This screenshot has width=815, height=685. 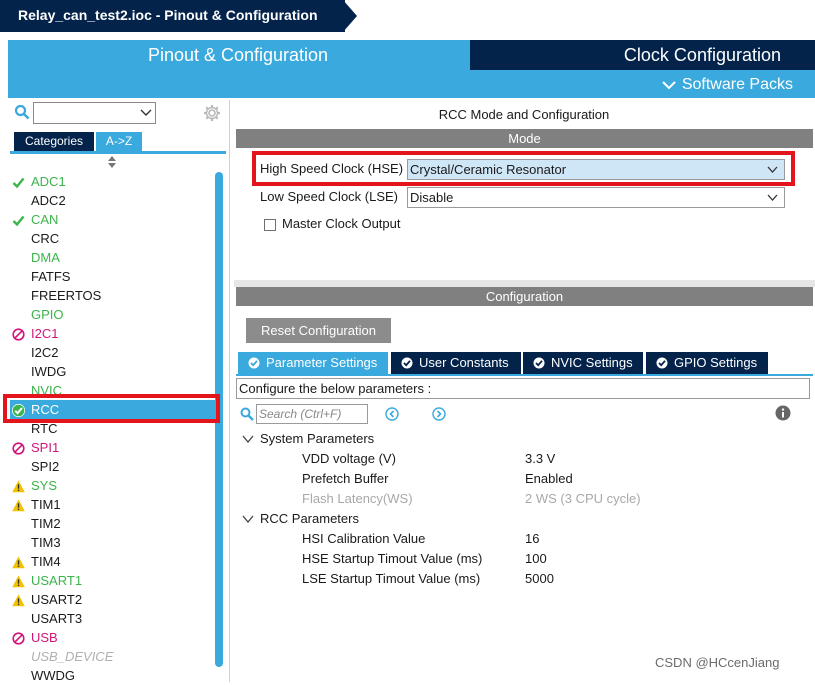 I want to click on tab-categories: Categories, so click(x=54, y=141).